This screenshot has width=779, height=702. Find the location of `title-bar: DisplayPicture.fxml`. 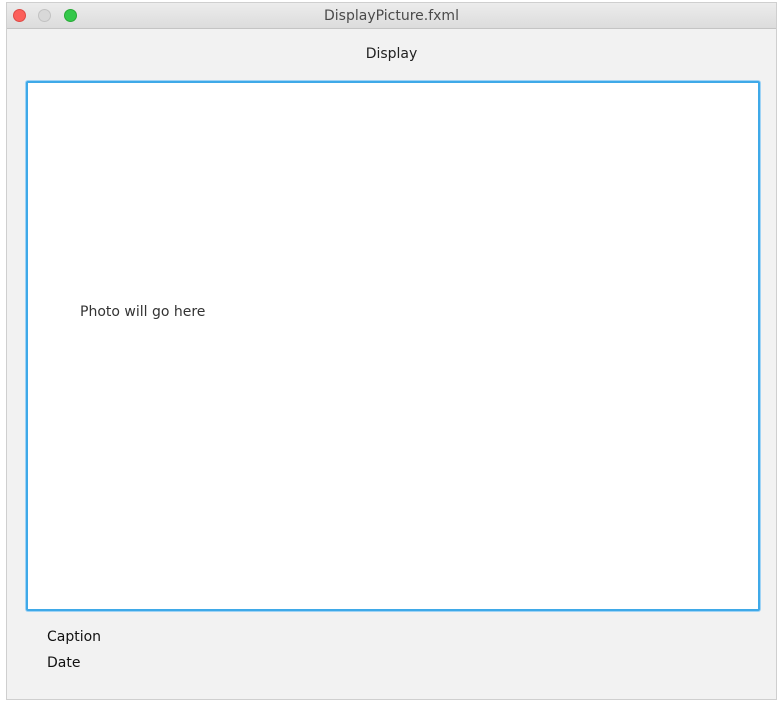

title-bar: DisplayPicture.fxml is located at coordinates (391, 16).